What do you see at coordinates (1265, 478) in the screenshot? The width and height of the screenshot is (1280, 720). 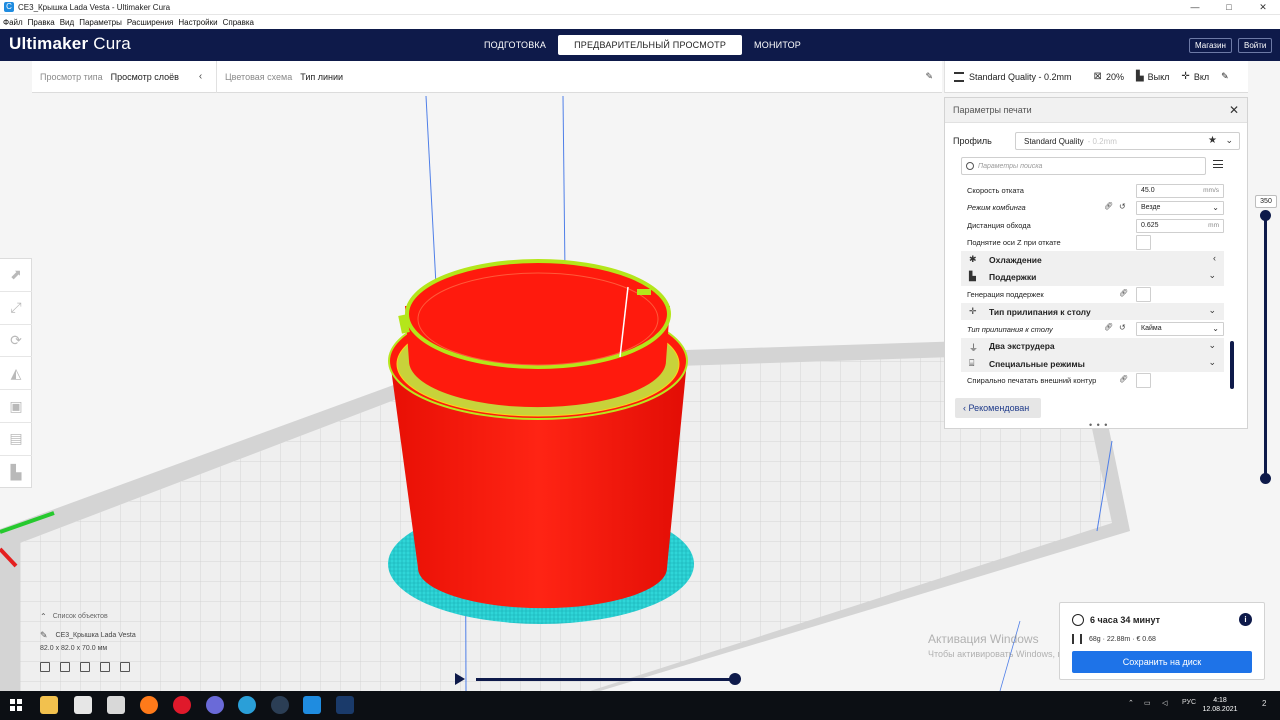 I see `layer-slider-lower-handle` at bounding box center [1265, 478].